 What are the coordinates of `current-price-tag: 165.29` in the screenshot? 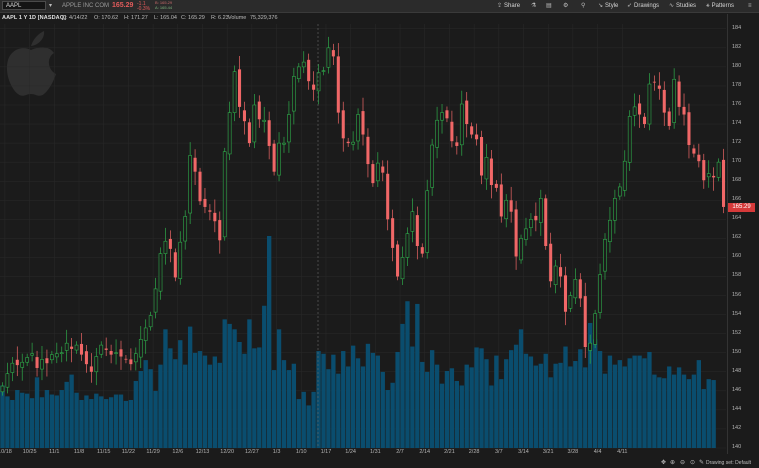 It's located at (741, 207).